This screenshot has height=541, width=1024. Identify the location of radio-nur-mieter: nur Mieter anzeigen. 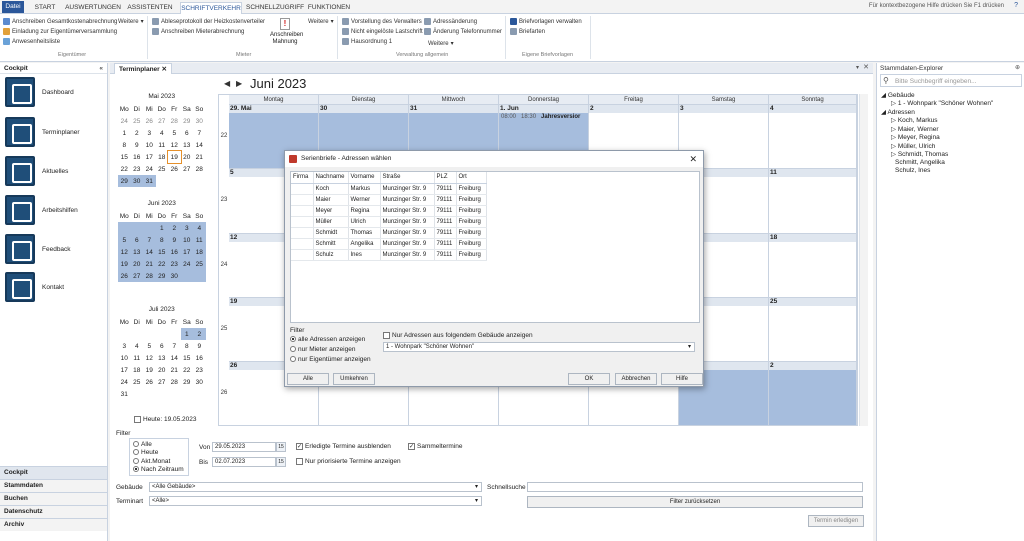
(322, 349).